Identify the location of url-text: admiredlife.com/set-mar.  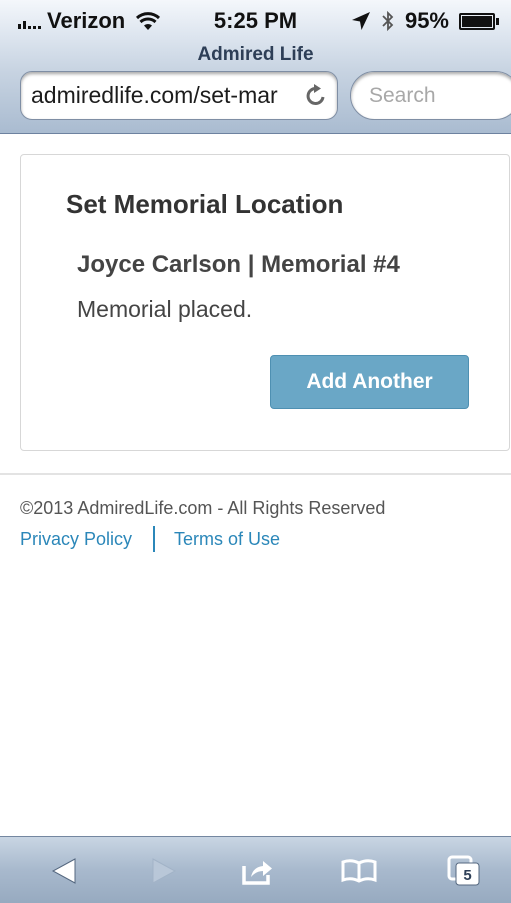
(154, 95).